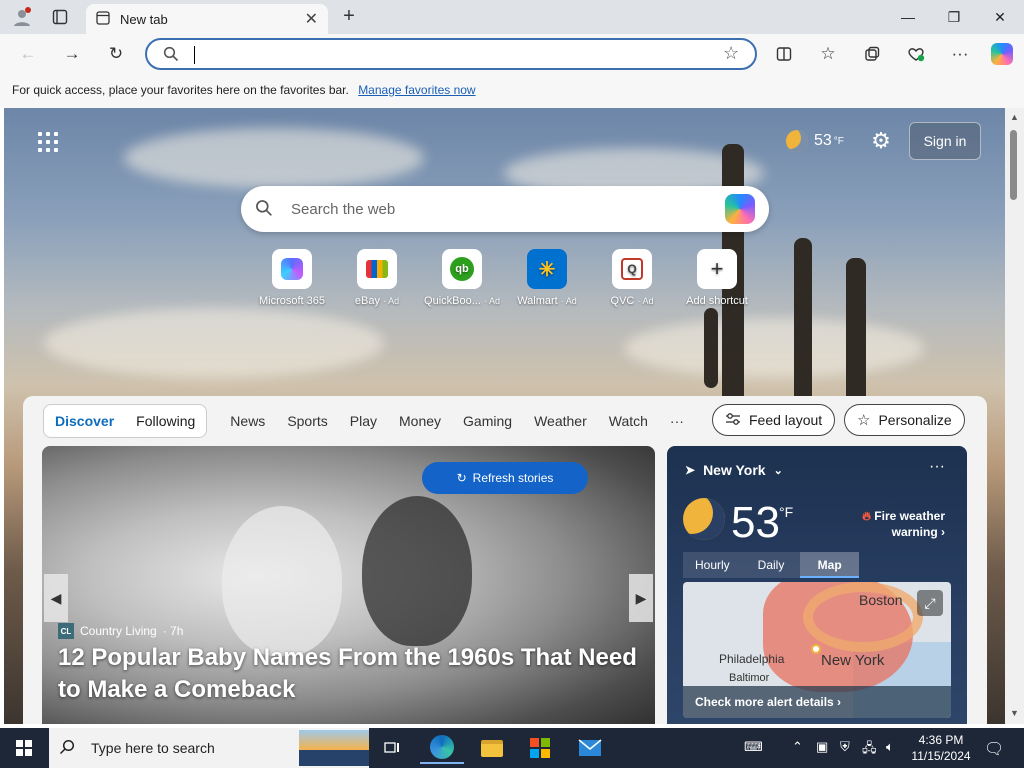 The image size is (1024, 768). What do you see at coordinates (209, 748) in the screenshot?
I see `taskbar-search-box: Type here to search` at bounding box center [209, 748].